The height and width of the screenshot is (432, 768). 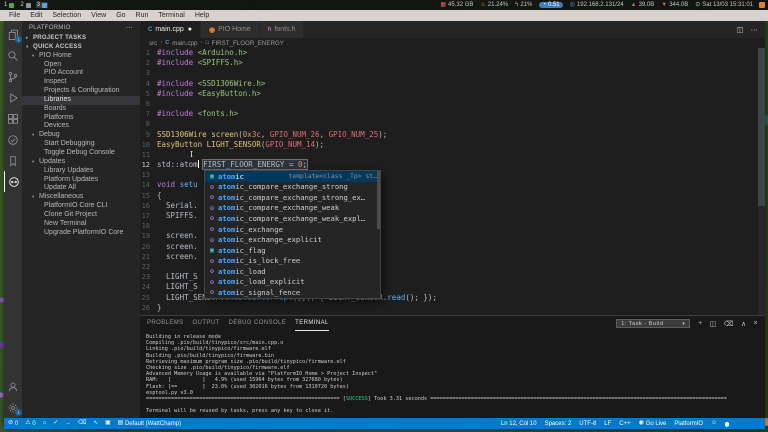 I want to click on completion-atomic-is-lock-free: ⚙ atomic_is_lock_free, so click(x=292, y=260).